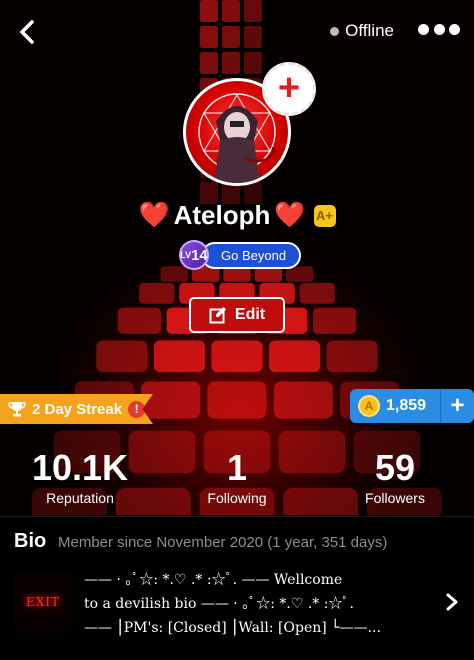  Describe the element at coordinates (217, 315) in the screenshot. I see `edit-icon` at that location.